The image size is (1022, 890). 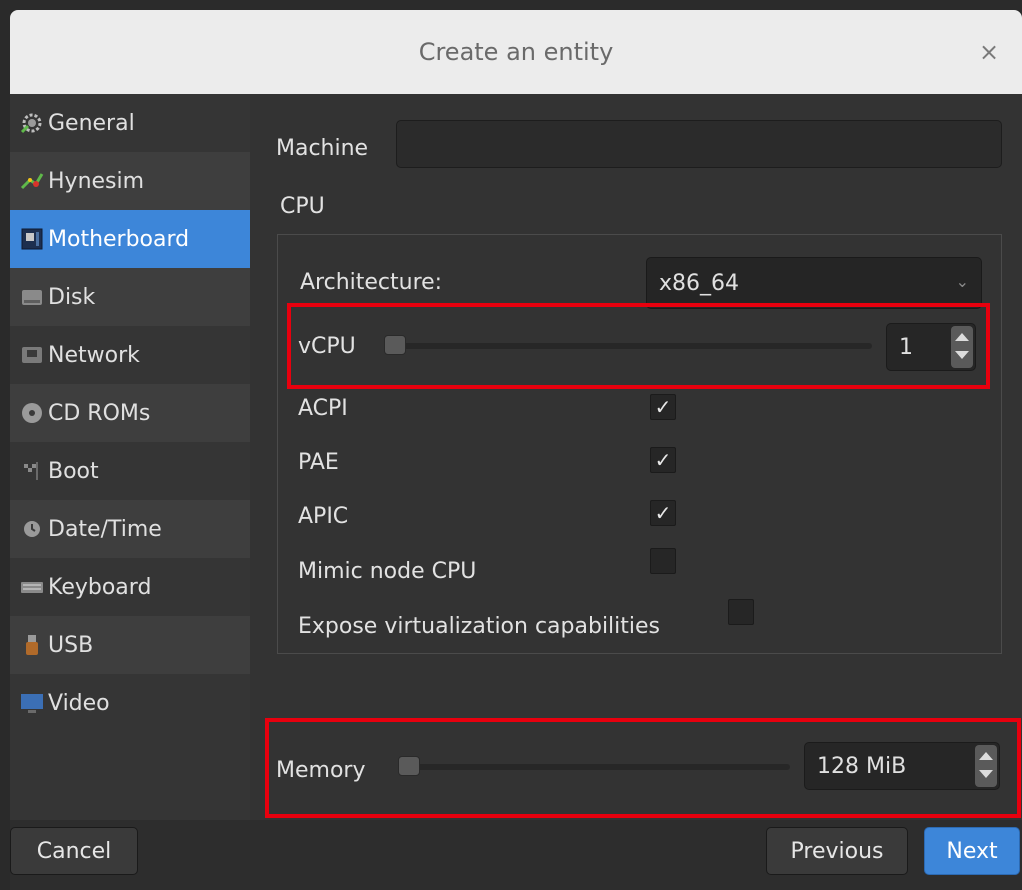 What do you see at coordinates (32, 587) in the screenshot?
I see `keyboard-icon` at bounding box center [32, 587].